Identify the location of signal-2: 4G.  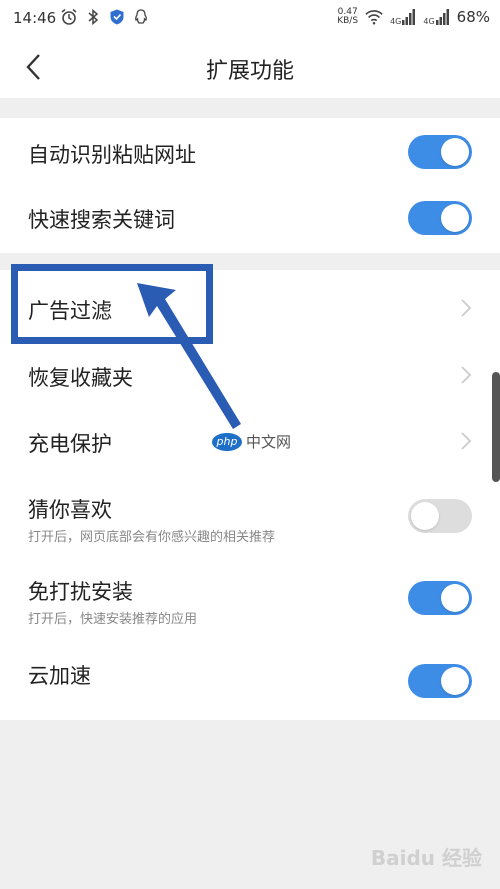
(436, 17).